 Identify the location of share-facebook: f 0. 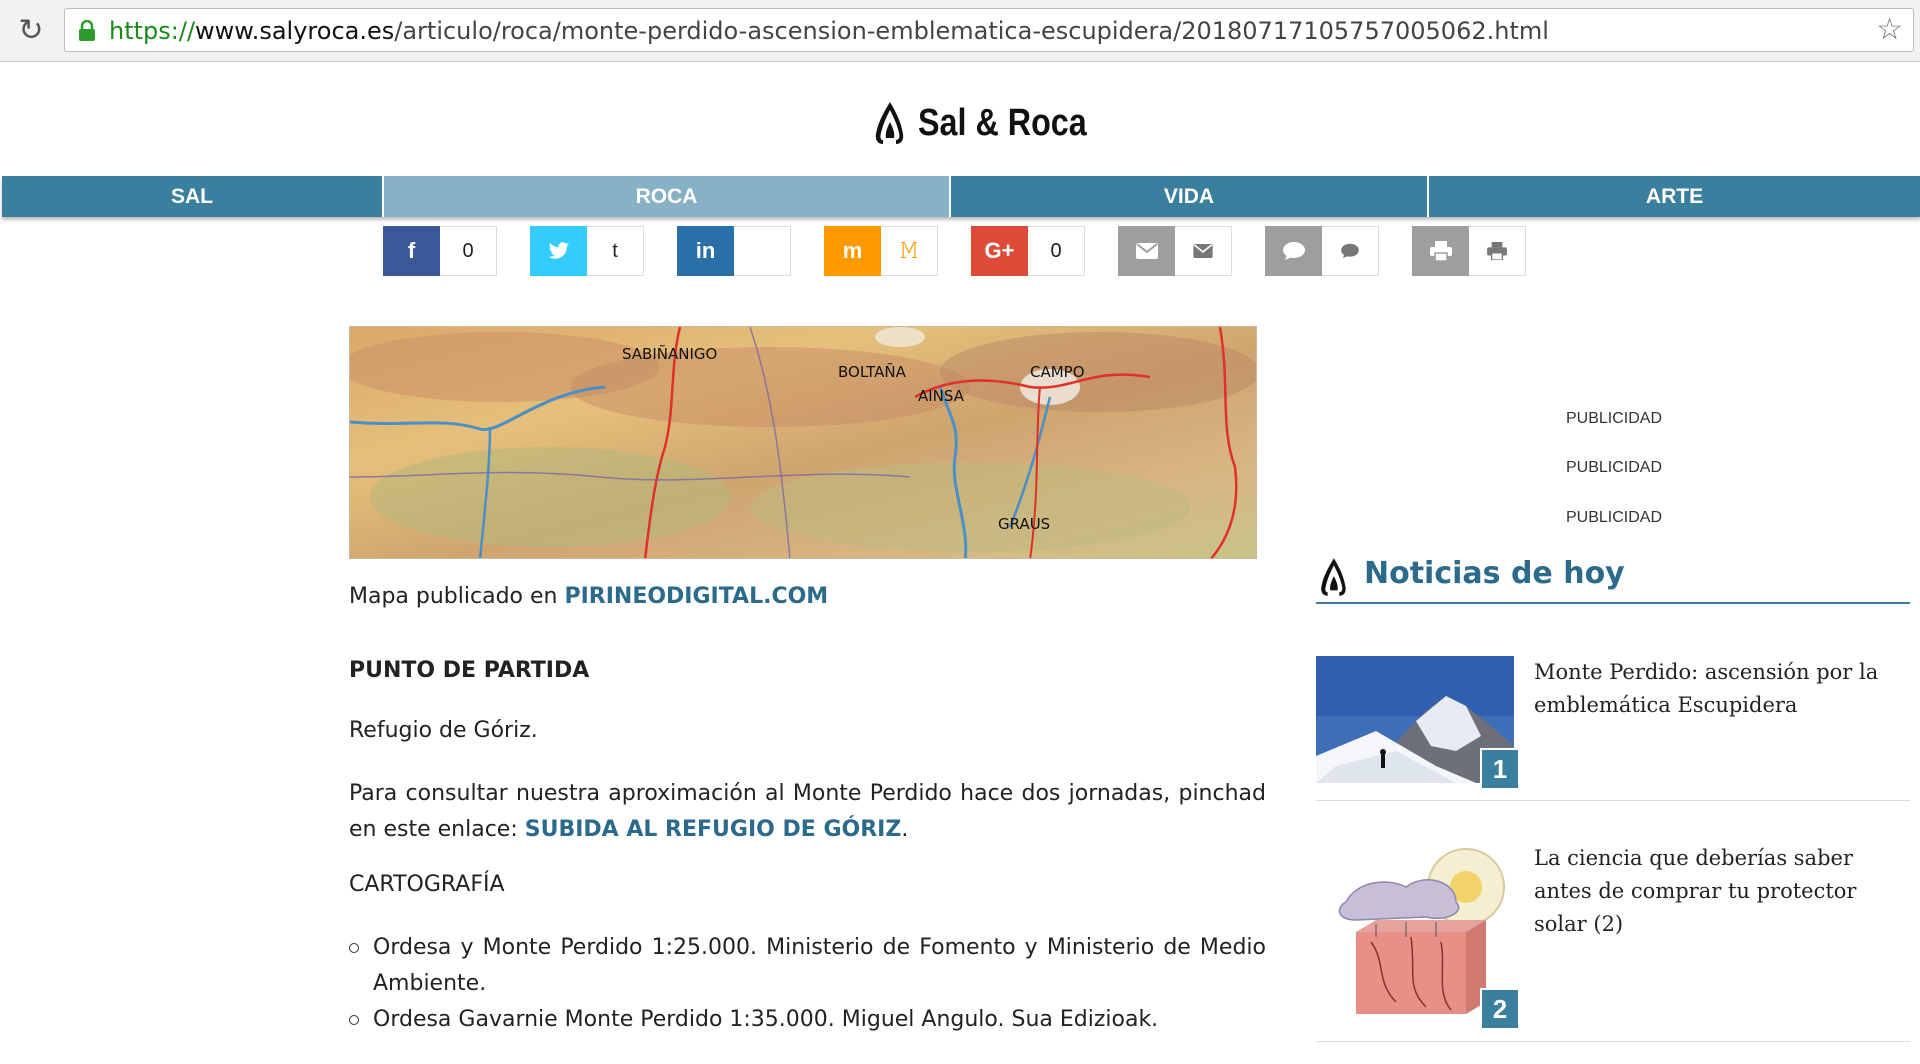
(440, 251).